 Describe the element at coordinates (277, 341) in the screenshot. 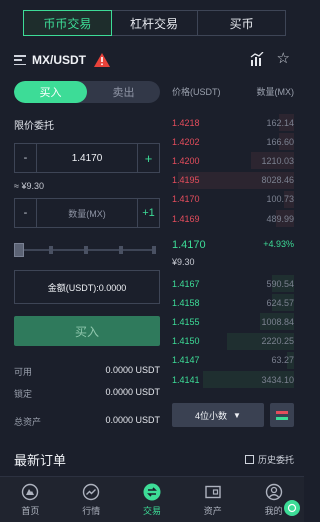

I see `bid-quantity: 2220.25` at that location.